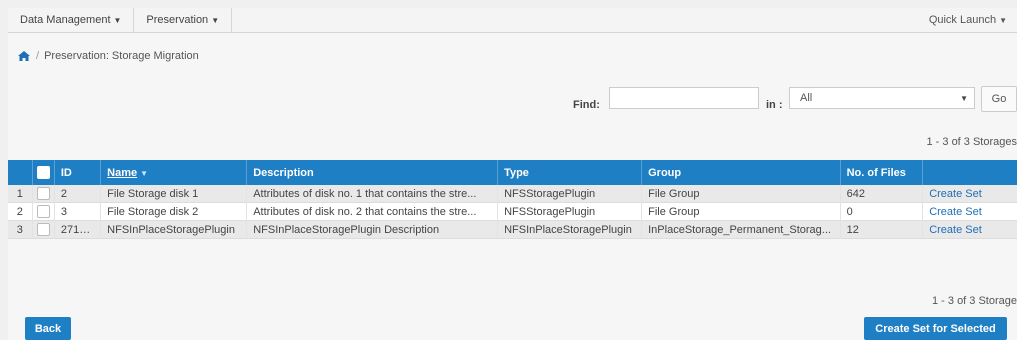  What do you see at coordinates (78, 172) in the screenshot?
I see `header-id: ID` at bounding box center [78, 172].